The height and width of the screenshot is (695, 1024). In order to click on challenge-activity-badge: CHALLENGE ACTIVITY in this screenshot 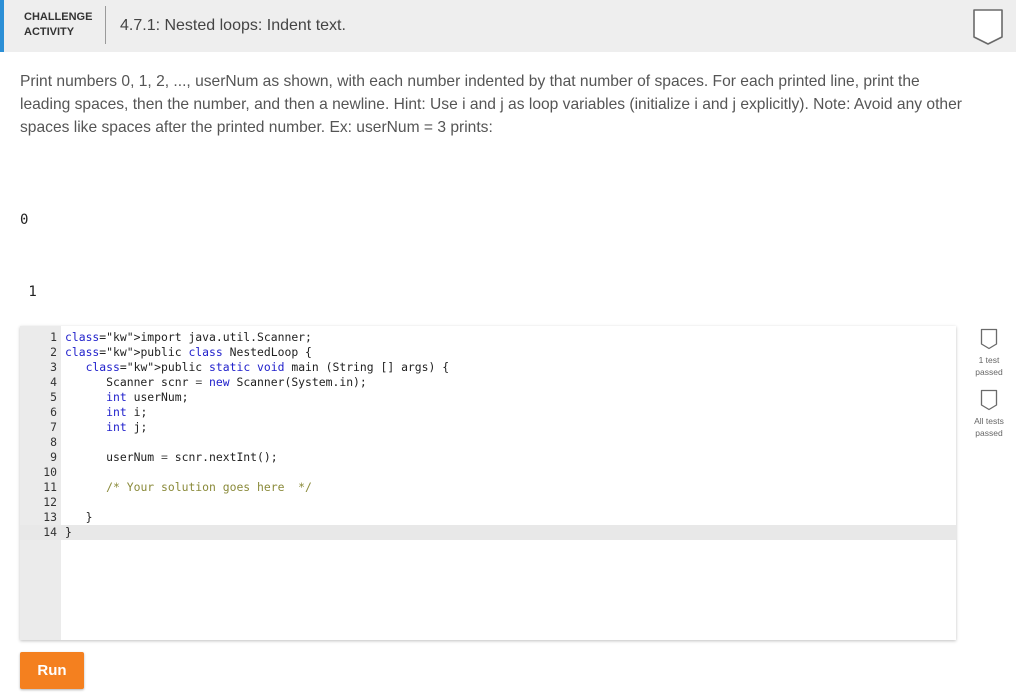, I will do `click(58, 25)`.